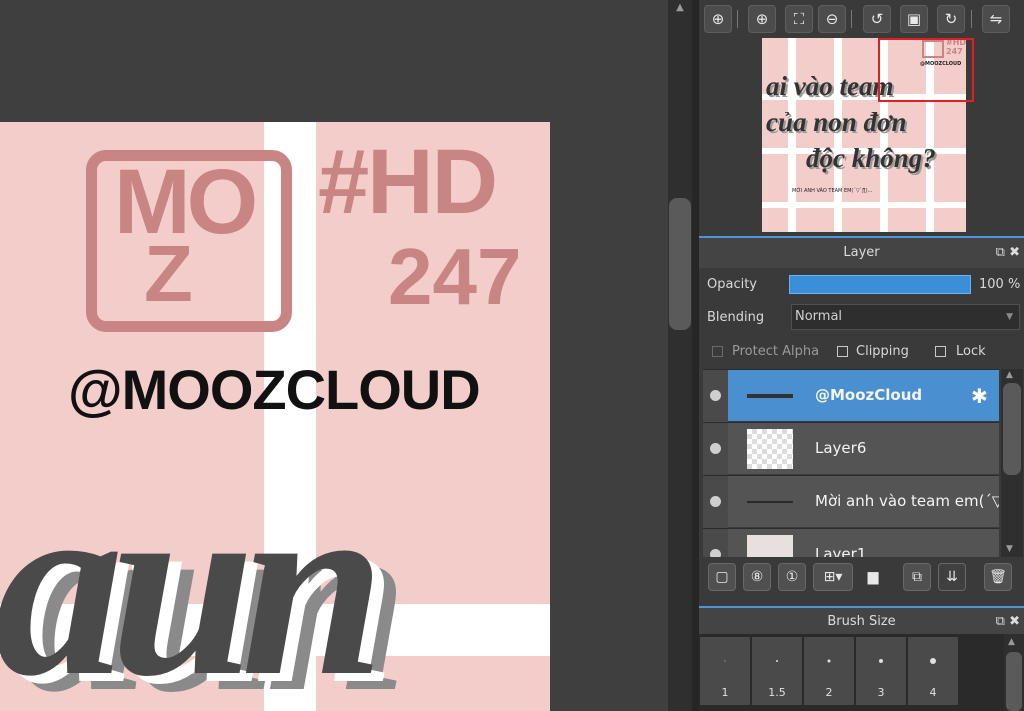 The width and height of the screenshot is (1024, 711). I want to click on opacity-slider, so click(880, 284).